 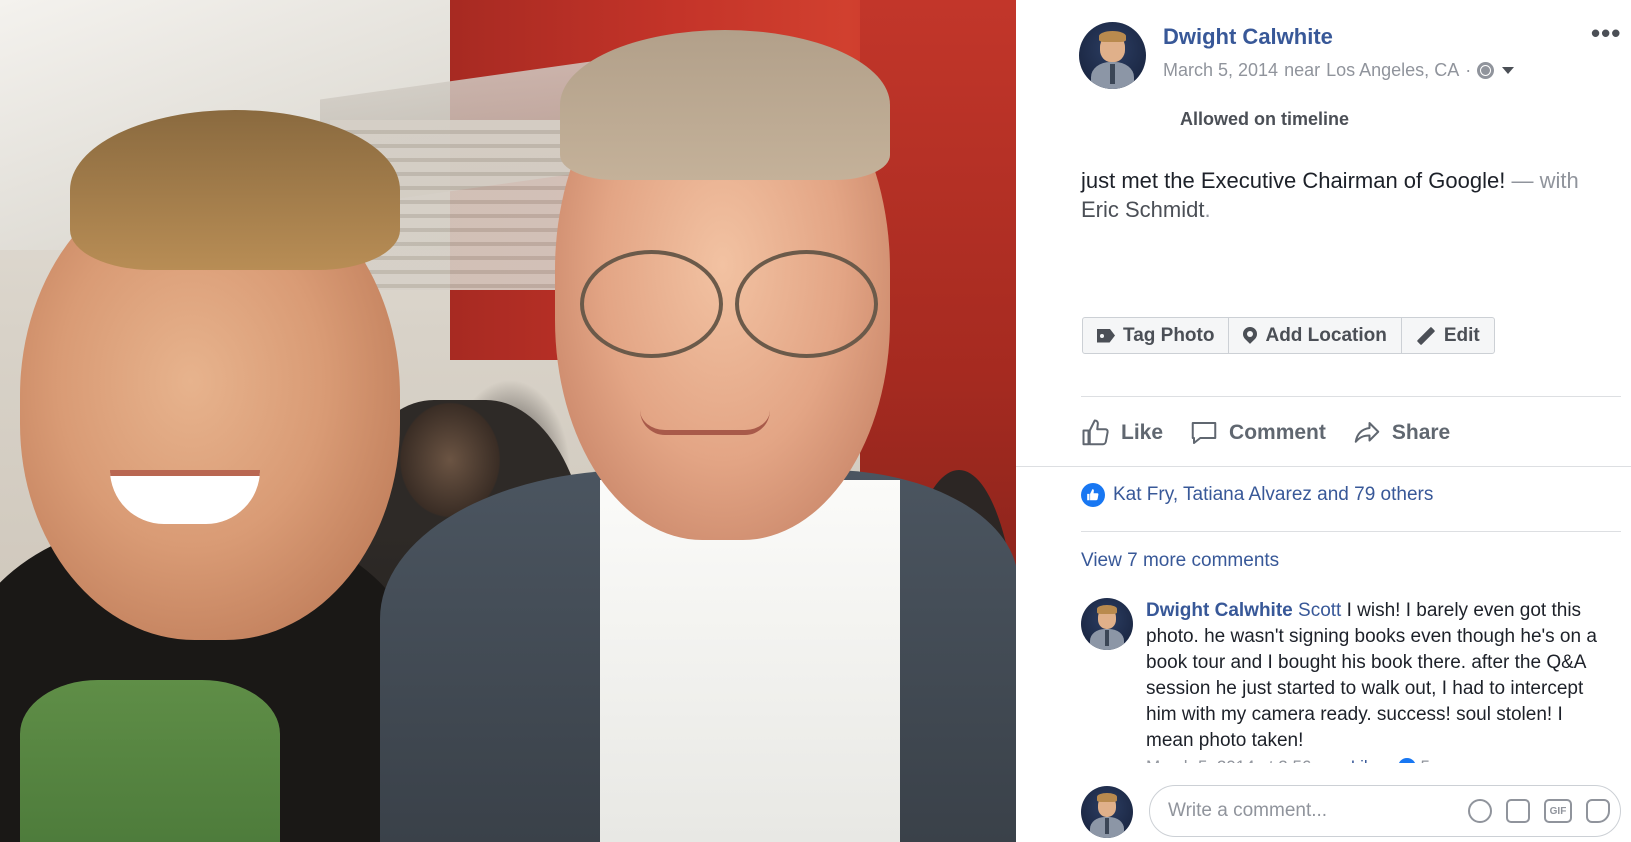 What do you see at coordinates (150, 761) in the screenshot?
I see `person-left-shirt` at bounding box center [150, 761].